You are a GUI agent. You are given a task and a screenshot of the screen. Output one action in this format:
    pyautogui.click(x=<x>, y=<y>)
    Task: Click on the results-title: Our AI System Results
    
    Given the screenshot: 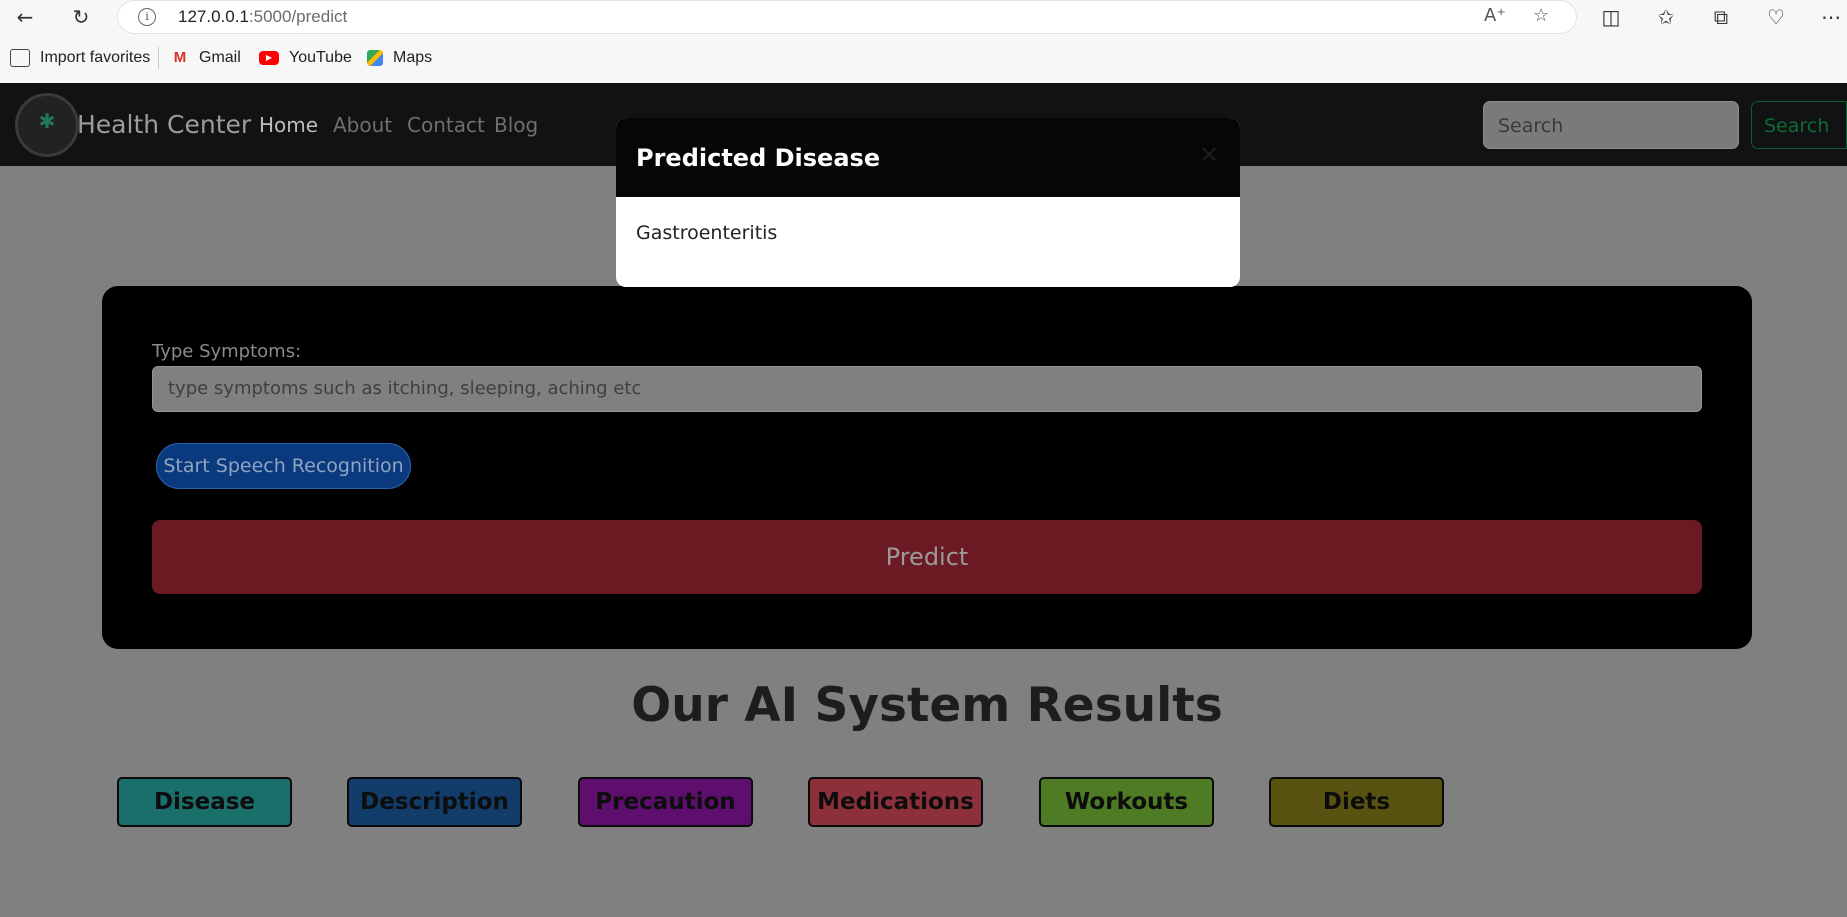 What is the action you would take?
    pyautogui.click(x=927, y=705)
    